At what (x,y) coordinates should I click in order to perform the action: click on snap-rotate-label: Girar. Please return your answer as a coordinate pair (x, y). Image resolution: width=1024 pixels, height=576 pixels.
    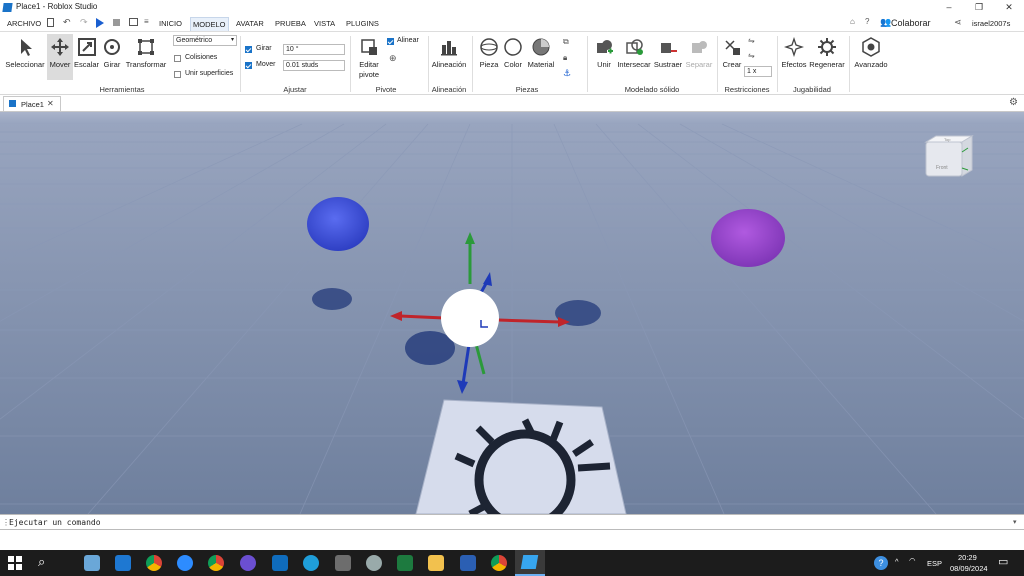
    Looking at the image, I should click on (264, 48).